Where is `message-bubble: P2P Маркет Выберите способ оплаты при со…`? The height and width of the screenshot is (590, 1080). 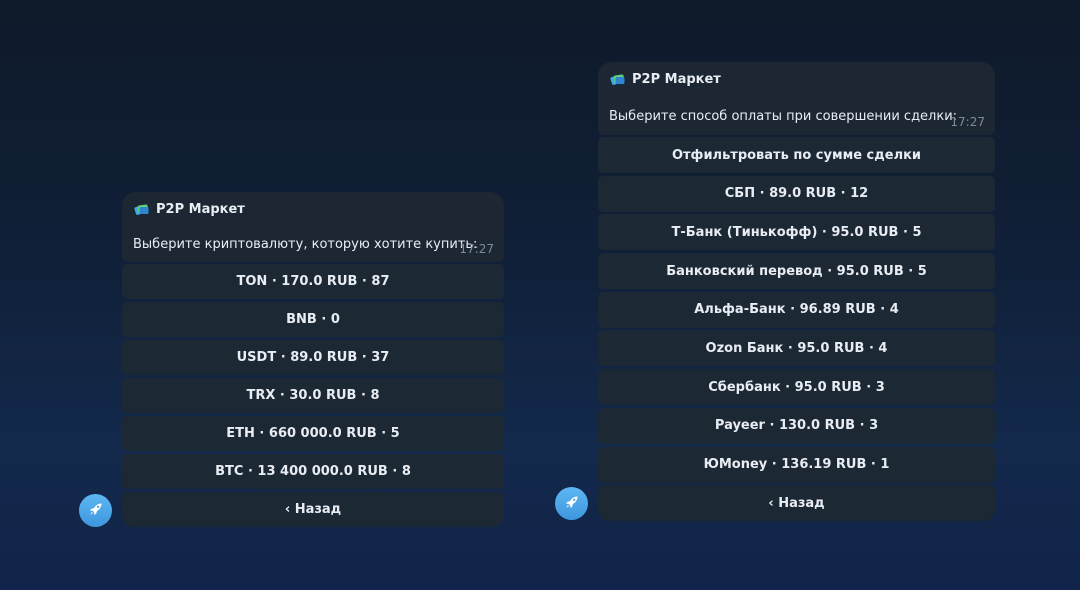
message-bubble: P2P Маркет Выберите способ оплаты при со… is located at coordinates (796, 98).